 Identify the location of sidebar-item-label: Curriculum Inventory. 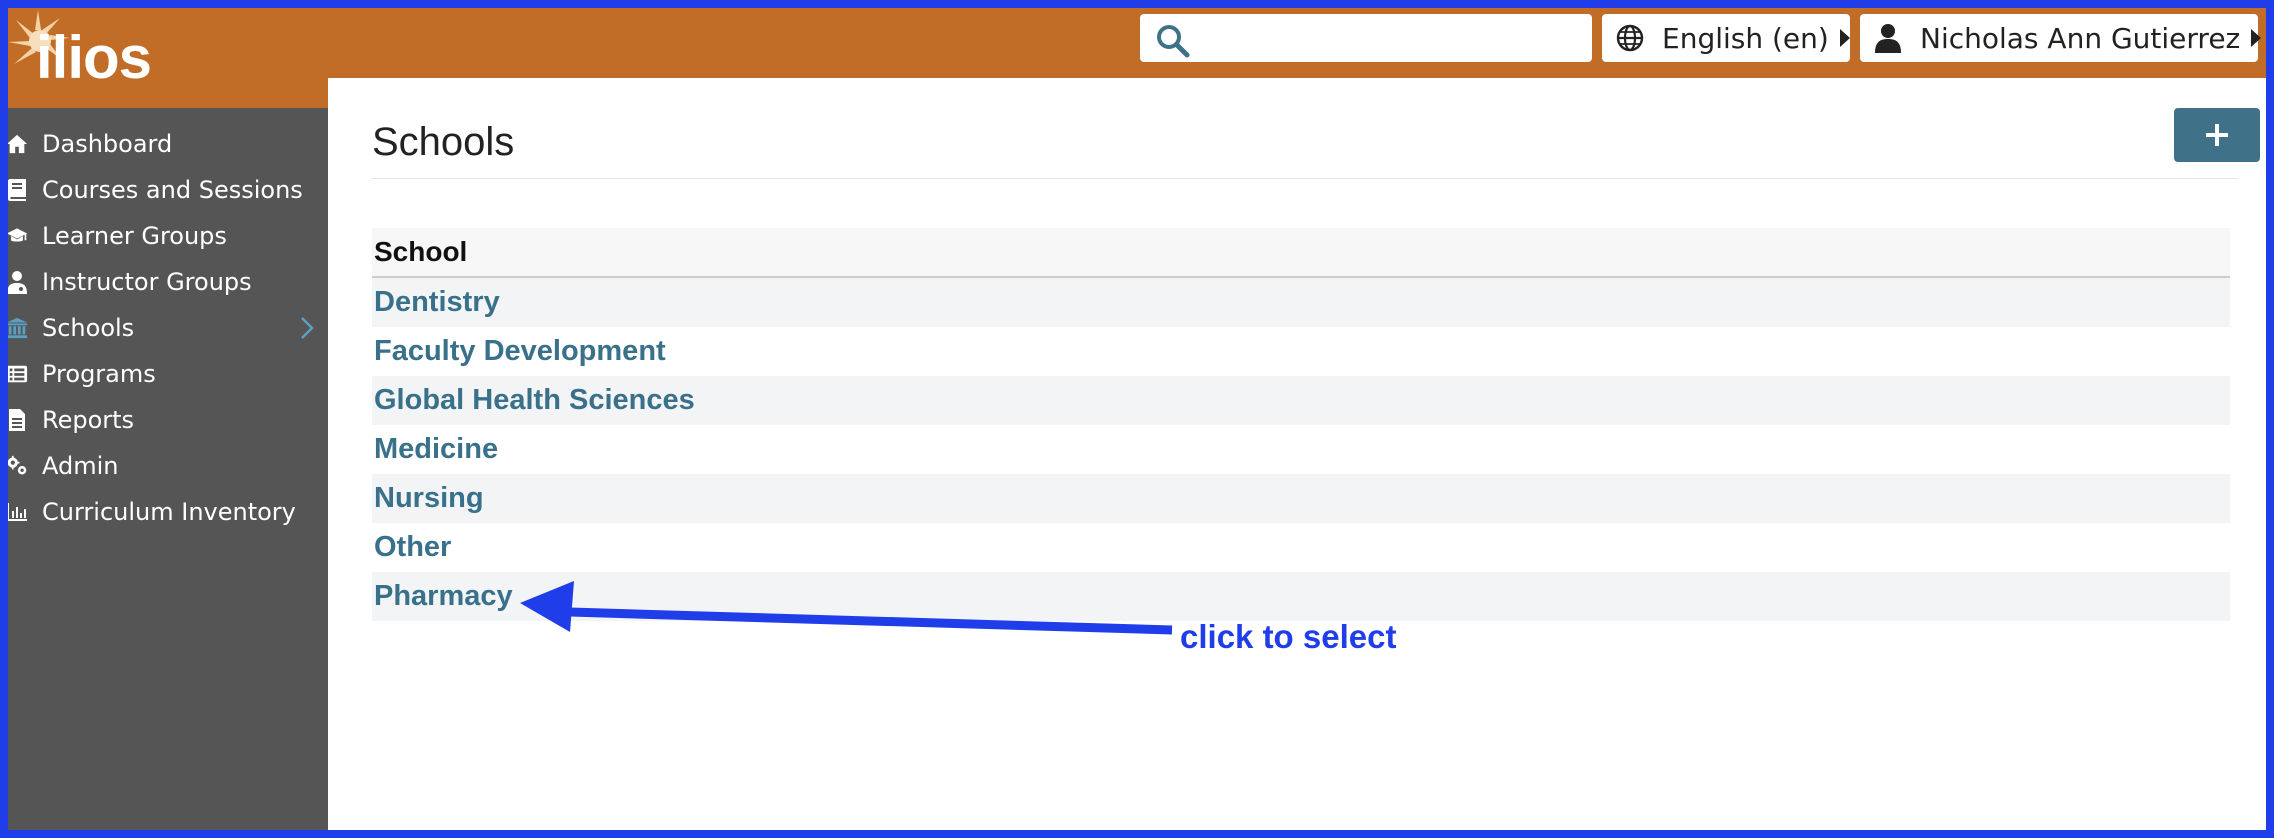
(169, 512).